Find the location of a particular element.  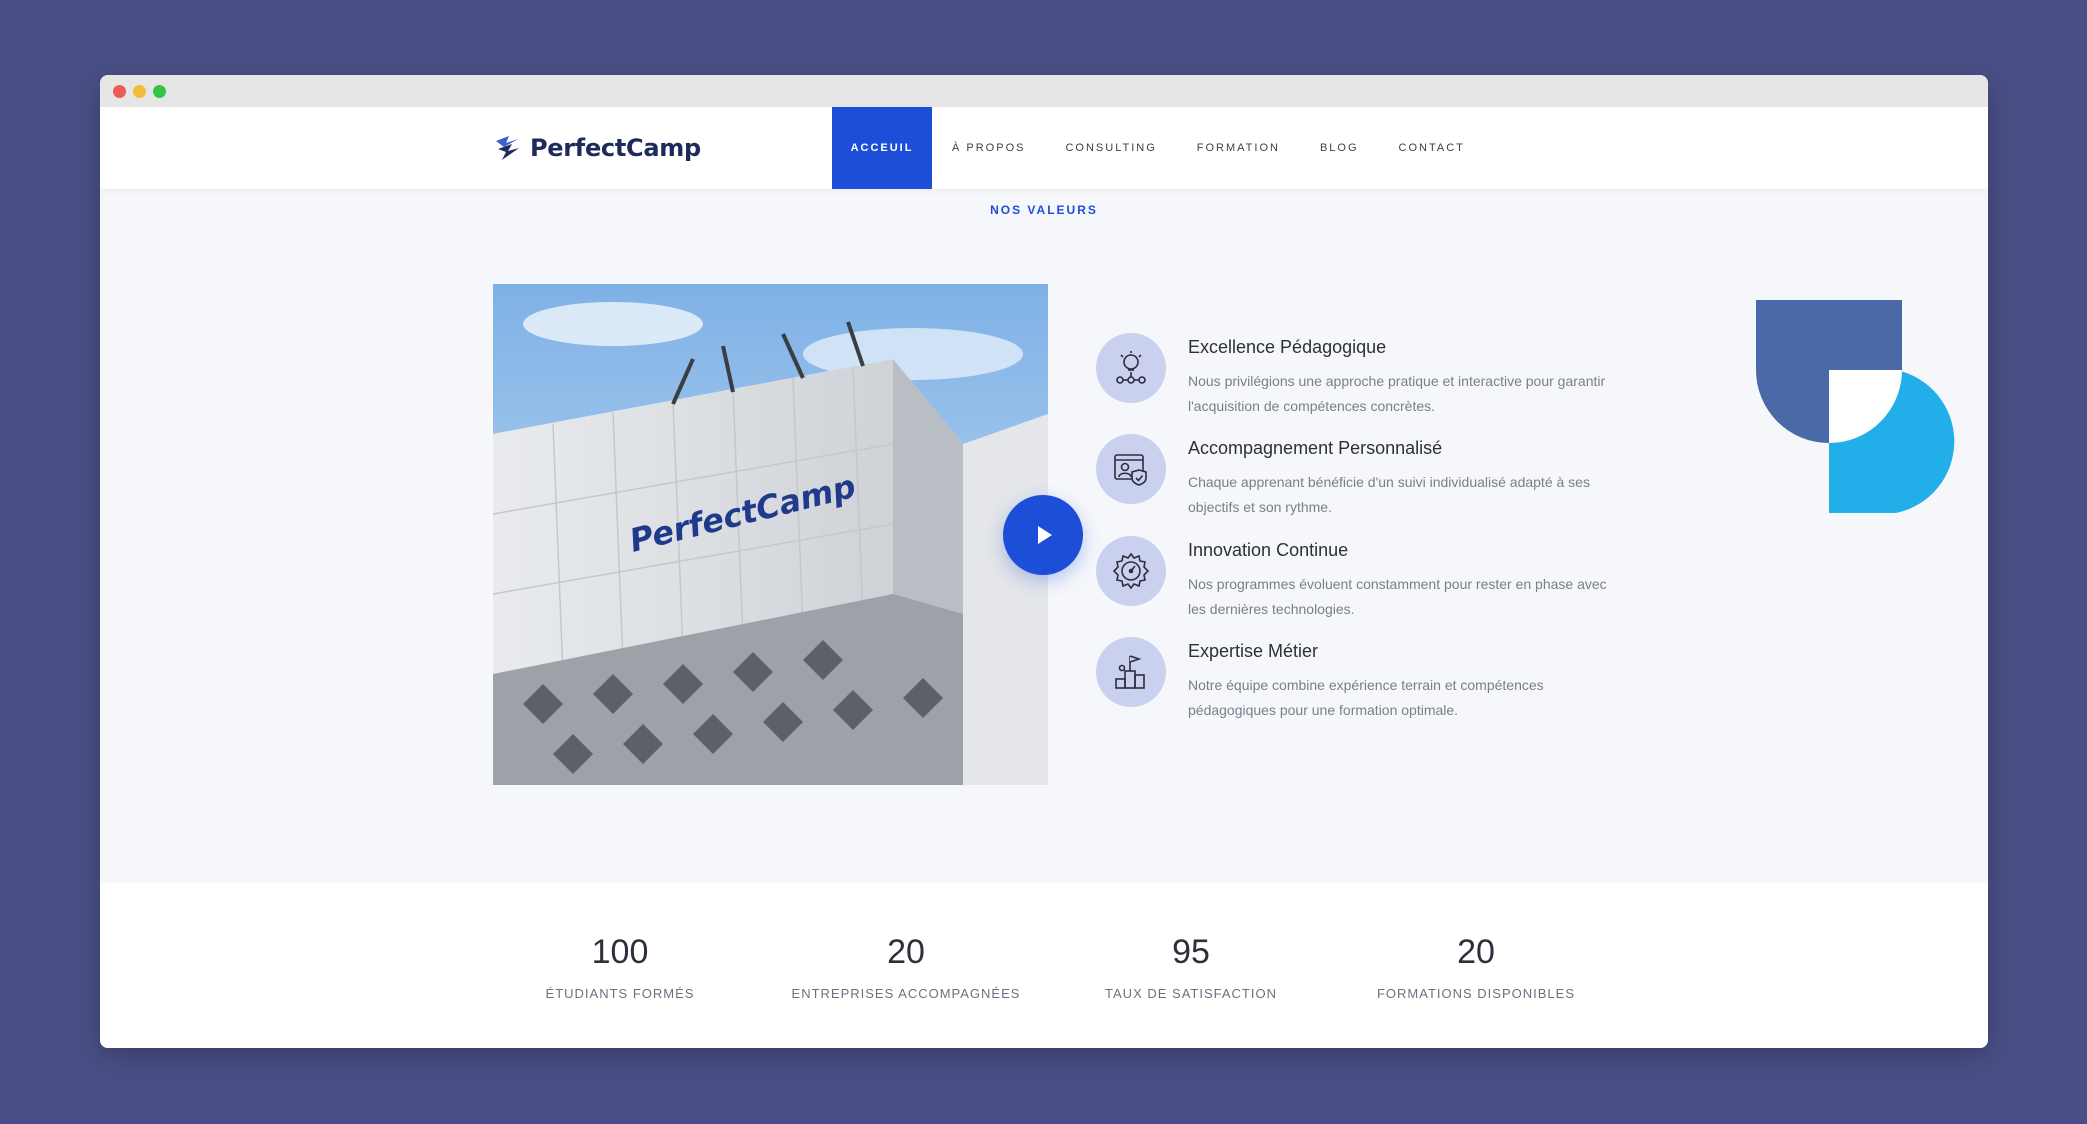

stat-label: ÉTUDIANTS FORMÉS is located at coordinates (620, 993).